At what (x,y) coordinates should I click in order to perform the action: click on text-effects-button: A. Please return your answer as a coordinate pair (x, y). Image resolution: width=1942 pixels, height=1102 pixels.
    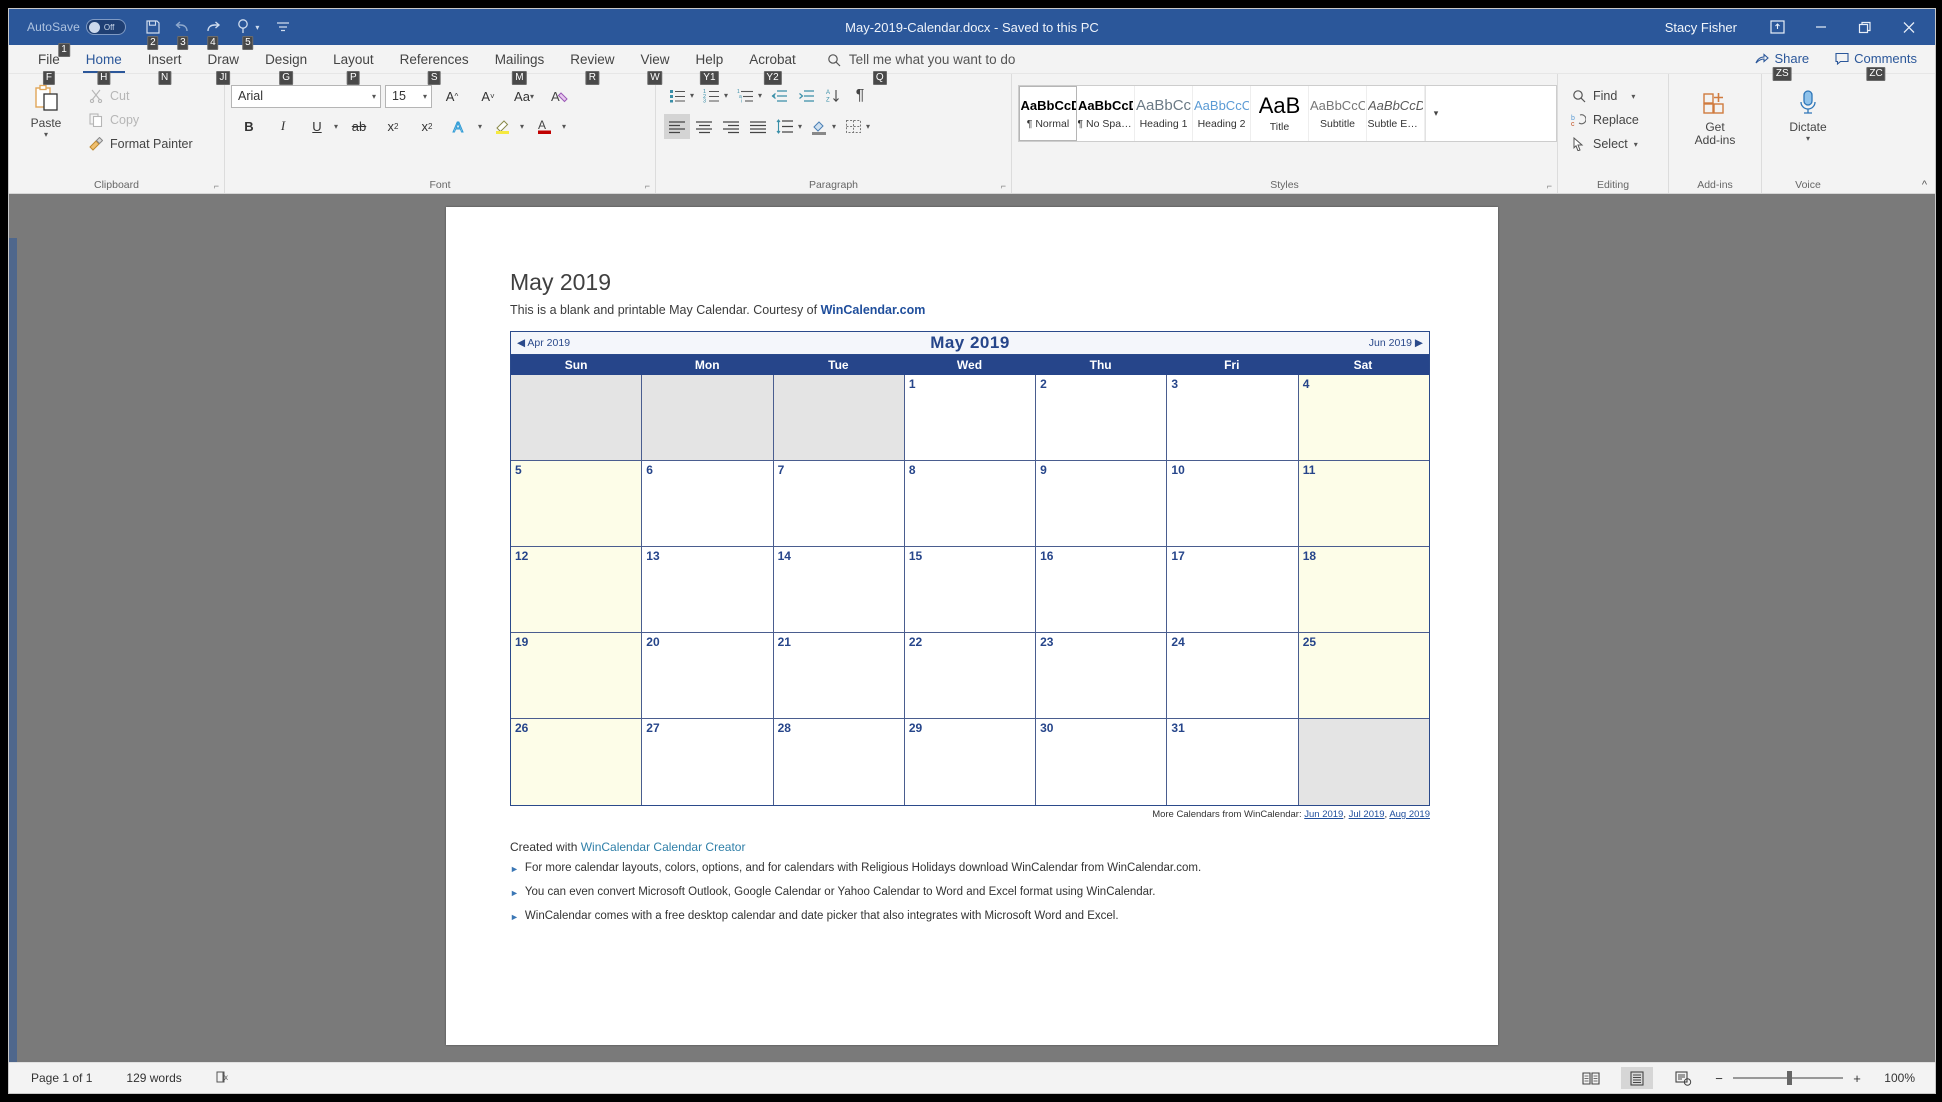
    Looking at the image, I should click on (461, 126).